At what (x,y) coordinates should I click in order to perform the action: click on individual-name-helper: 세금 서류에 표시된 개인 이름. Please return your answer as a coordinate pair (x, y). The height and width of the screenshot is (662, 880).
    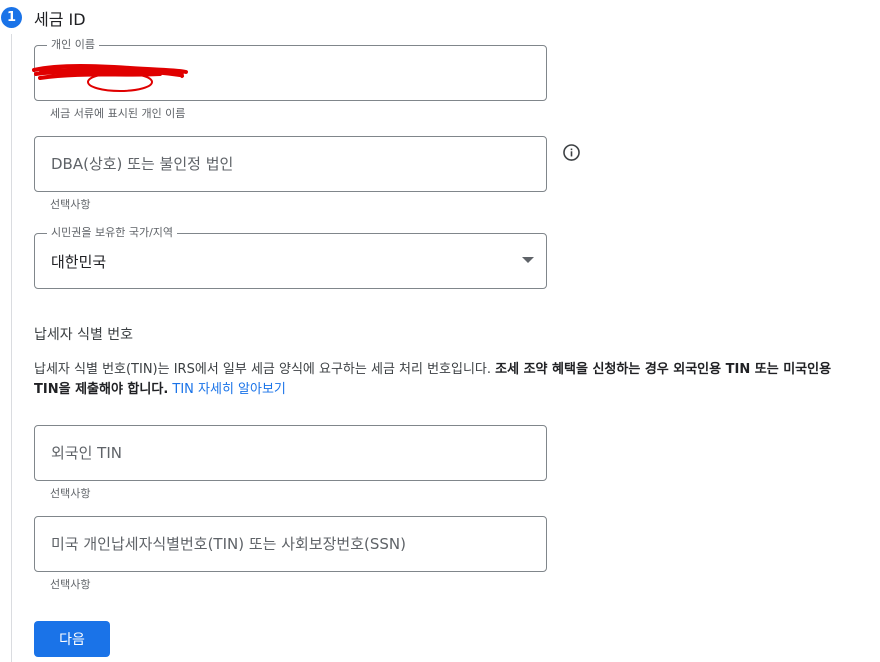
    Looking at the image, I should click on (118, 113).